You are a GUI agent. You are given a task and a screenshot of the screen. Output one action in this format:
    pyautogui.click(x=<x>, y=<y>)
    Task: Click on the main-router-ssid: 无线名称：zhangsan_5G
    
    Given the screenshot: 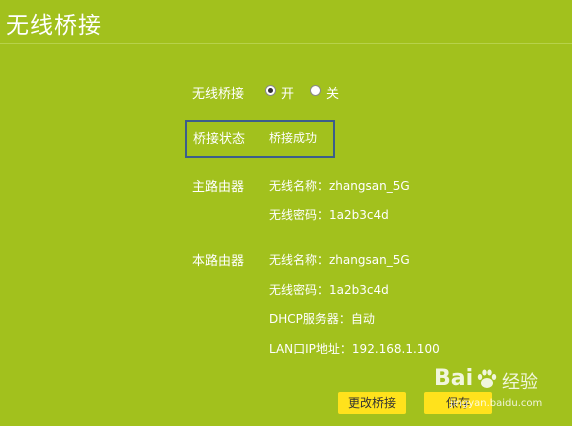 What is the action you would take?
    pyautogui.click(x=339, y=186)
    